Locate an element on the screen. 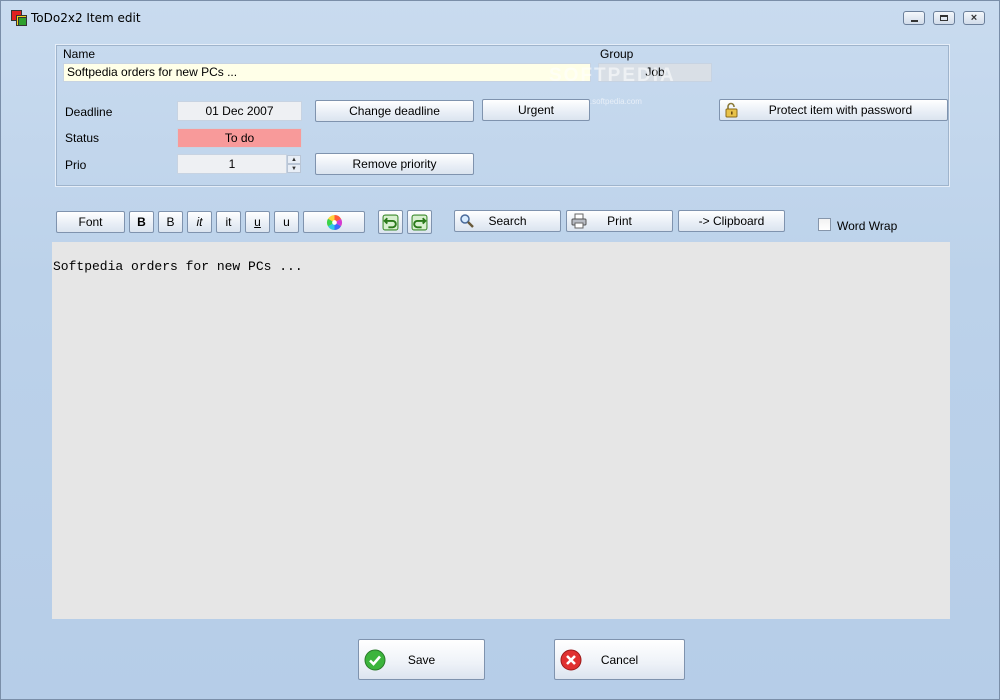 Image resolution: width=1000 pixels, height=700 pixels. close-button: × is located at coordinates (974, 18).